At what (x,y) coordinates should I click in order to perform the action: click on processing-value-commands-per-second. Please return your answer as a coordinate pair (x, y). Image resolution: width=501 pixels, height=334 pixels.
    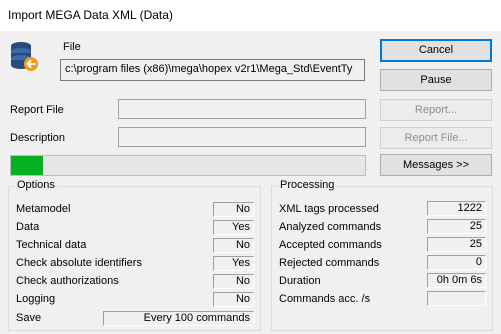
    Looking at the image, I should click on (456, 298).